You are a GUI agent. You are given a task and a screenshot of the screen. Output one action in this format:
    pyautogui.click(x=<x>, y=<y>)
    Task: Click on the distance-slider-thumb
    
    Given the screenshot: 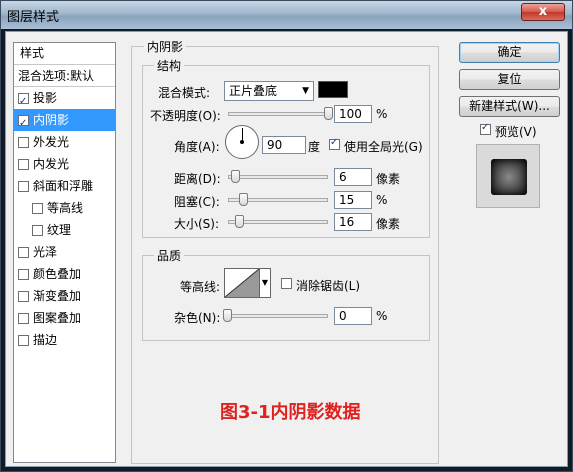 What is the action you would take?
    pyautogui.click(x=235, y=176)
    